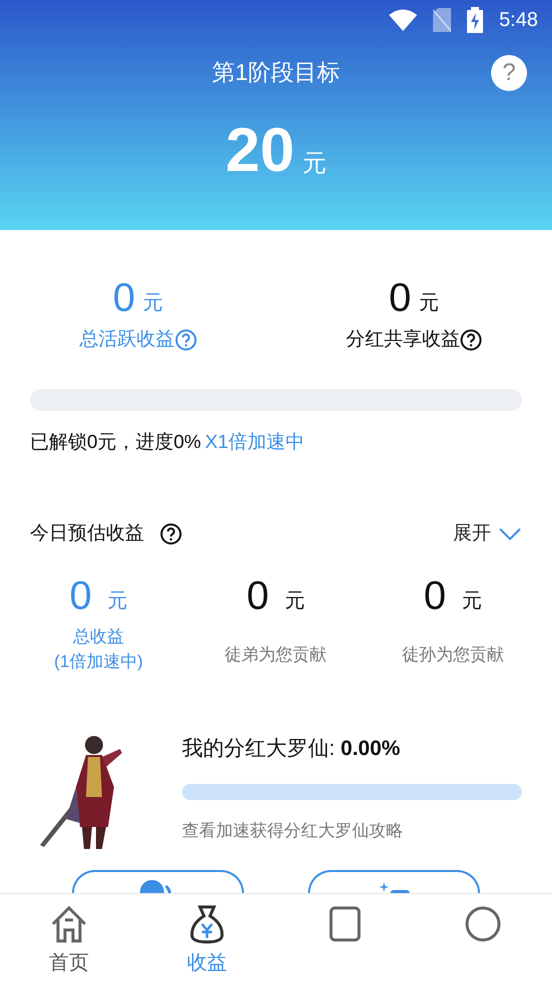 This screenshot has width=552, height=981. I want to click on status-time: 5:48, so click(518, 20).